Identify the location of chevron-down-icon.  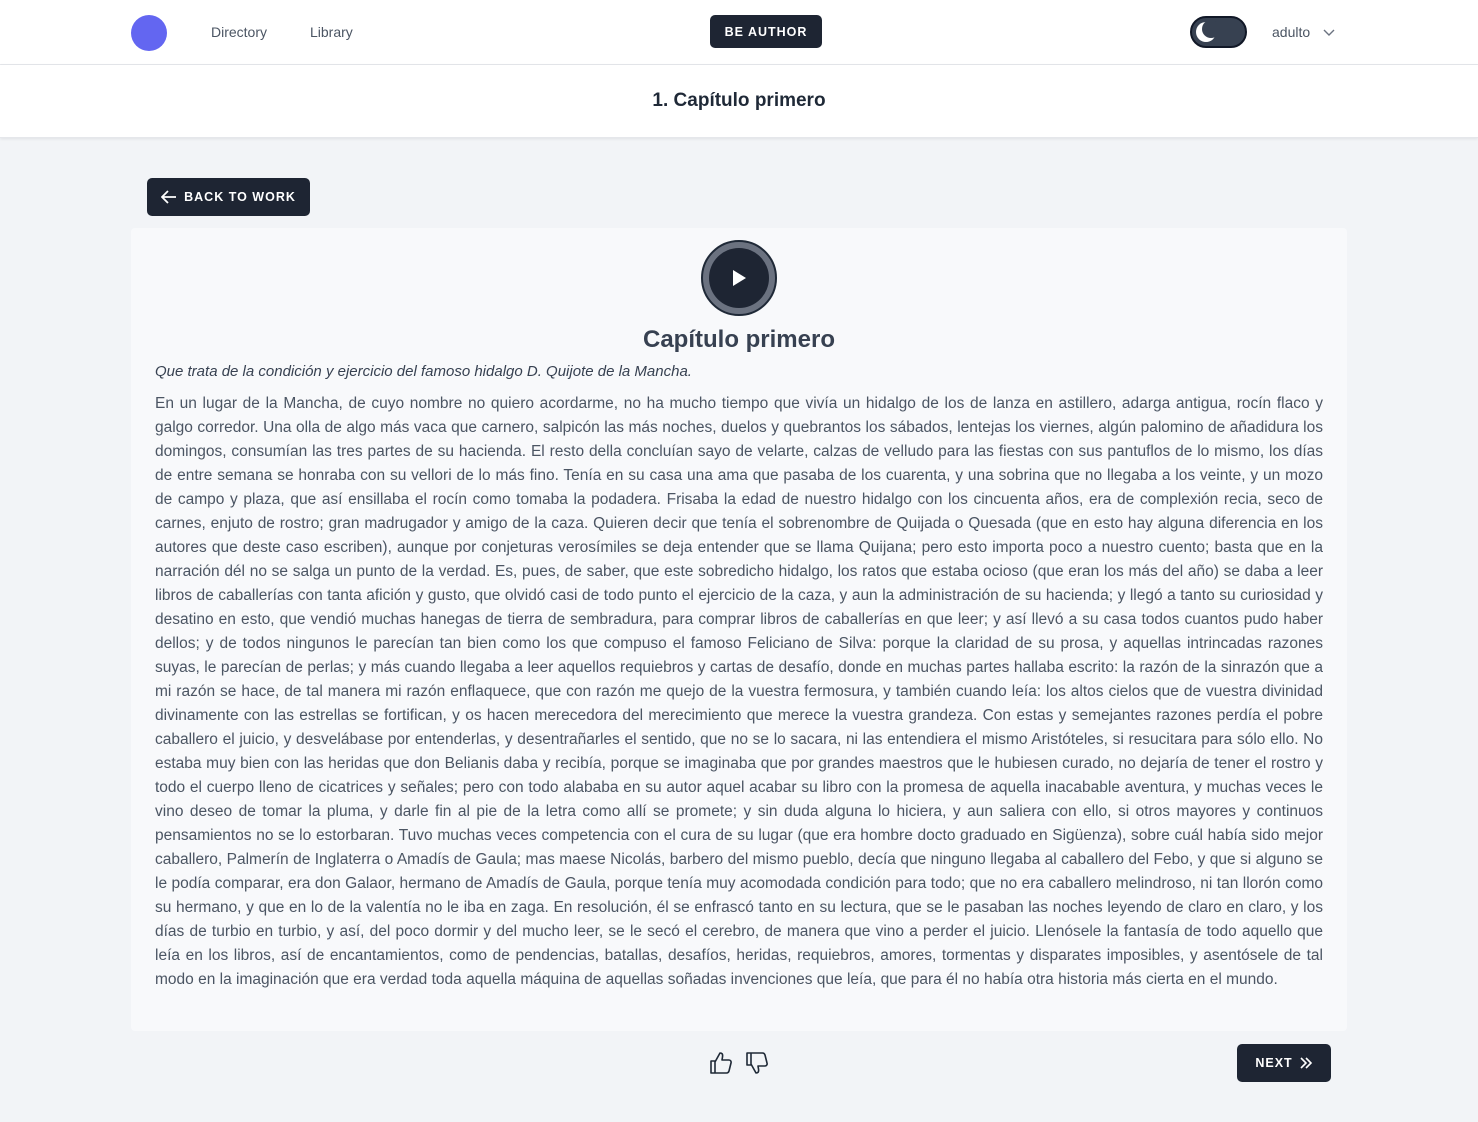
(1329, 32).